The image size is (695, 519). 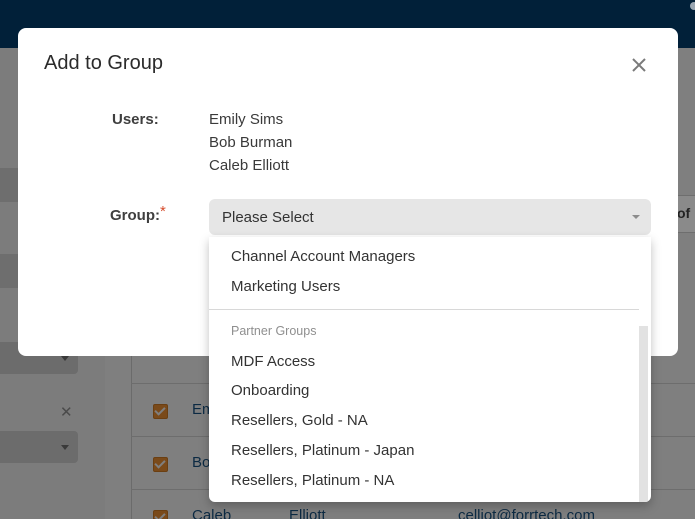 What do you see at coordinates (322, 450) in the screenshot?
I see `dropdown-option: Resellers, Platinum - Japan` at bounding box center [322, 450].